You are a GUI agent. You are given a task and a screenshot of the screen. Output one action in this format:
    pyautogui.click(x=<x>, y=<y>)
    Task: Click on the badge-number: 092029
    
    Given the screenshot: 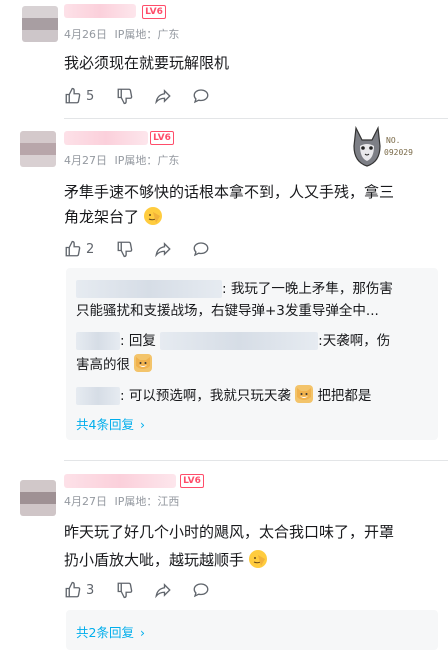 What is the action you would take?
    pyautogui.click(x=398, y=152)
    